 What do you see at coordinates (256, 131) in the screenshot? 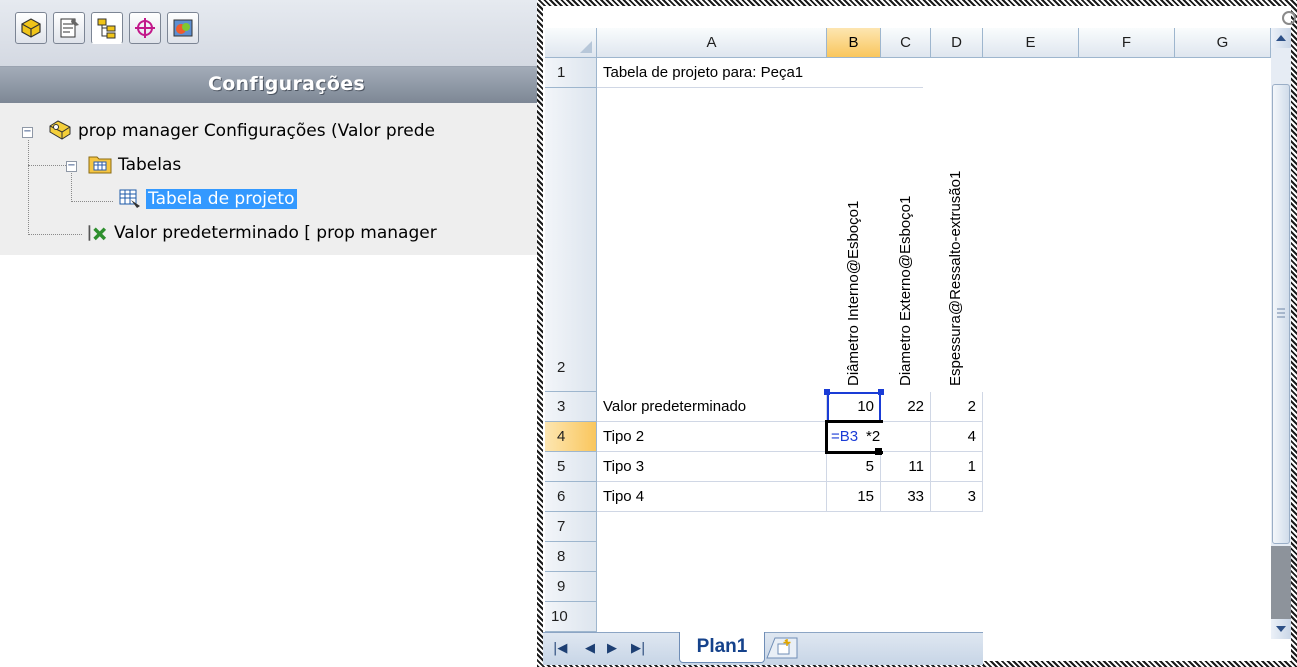
I see `tree-item-label: prop manager Configurações (Valor prede` at bounding box center [256, 131].